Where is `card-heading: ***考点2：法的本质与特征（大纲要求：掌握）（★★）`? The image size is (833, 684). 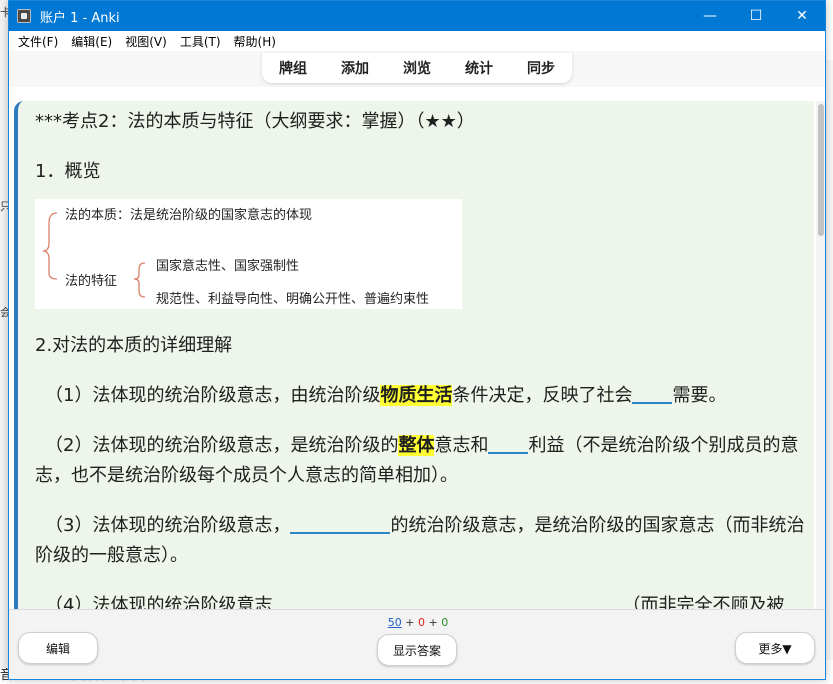
card-heading: ***考点2：法的本质与特征（大纲要求：掌握）（★★） is located at coordinates (255, 121).